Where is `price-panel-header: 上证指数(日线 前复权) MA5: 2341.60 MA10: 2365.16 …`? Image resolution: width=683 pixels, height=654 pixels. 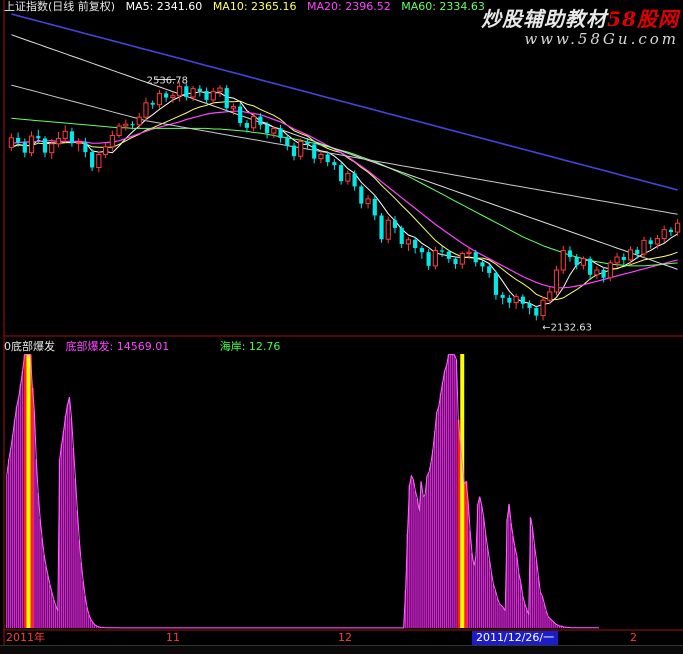 price-panel-header: 上证指数(日线 前复权) MA5: 2341.60 MA10: 2365.16 … is located at coordinates (248, 7).